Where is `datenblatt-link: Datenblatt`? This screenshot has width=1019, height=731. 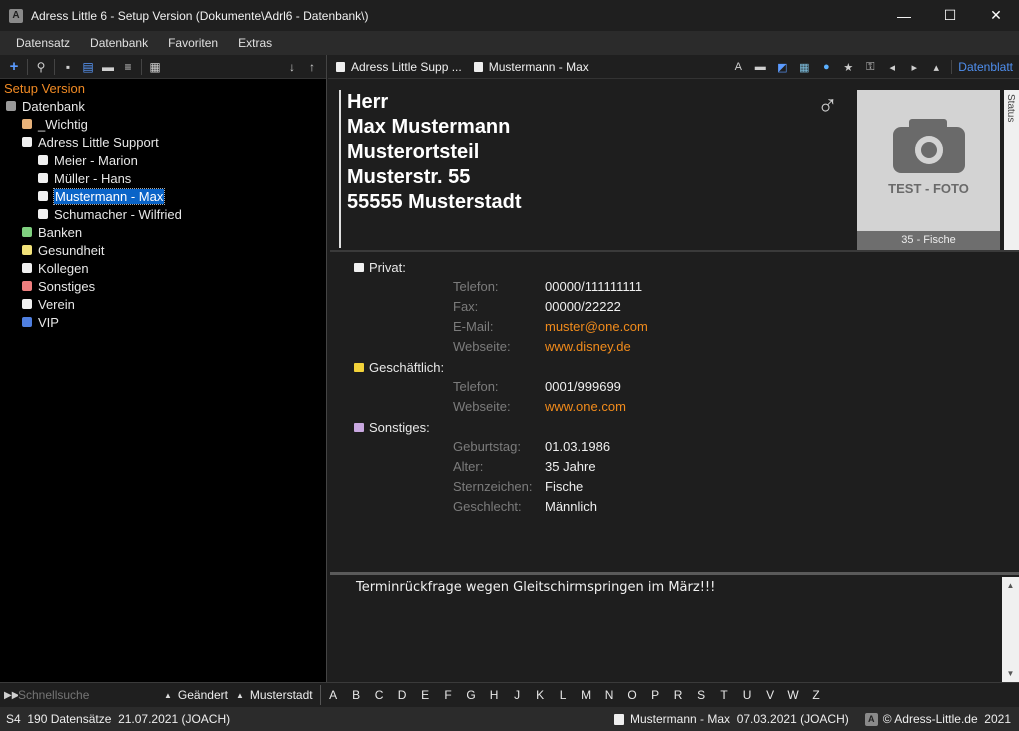
datenblatt-link: Datenblatt is located at coordinates (985, 67).